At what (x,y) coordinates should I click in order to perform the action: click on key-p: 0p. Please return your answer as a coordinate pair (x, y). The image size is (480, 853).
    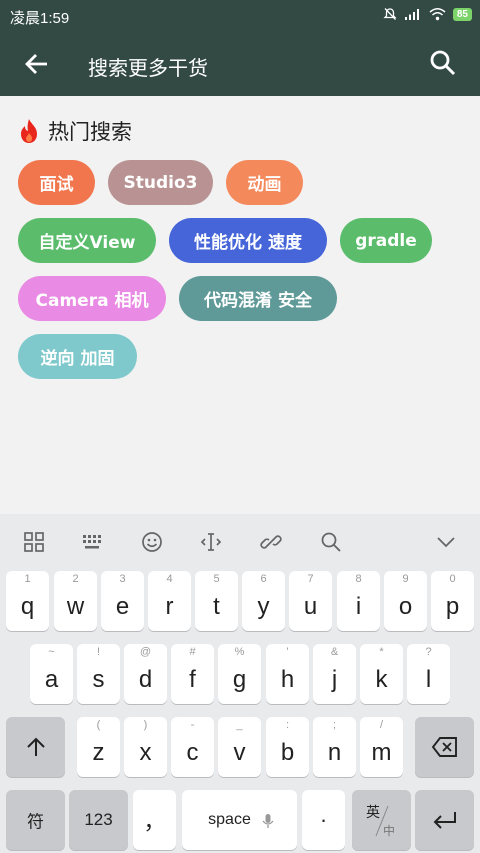
    Looking at the image, I should click on (452, 601).